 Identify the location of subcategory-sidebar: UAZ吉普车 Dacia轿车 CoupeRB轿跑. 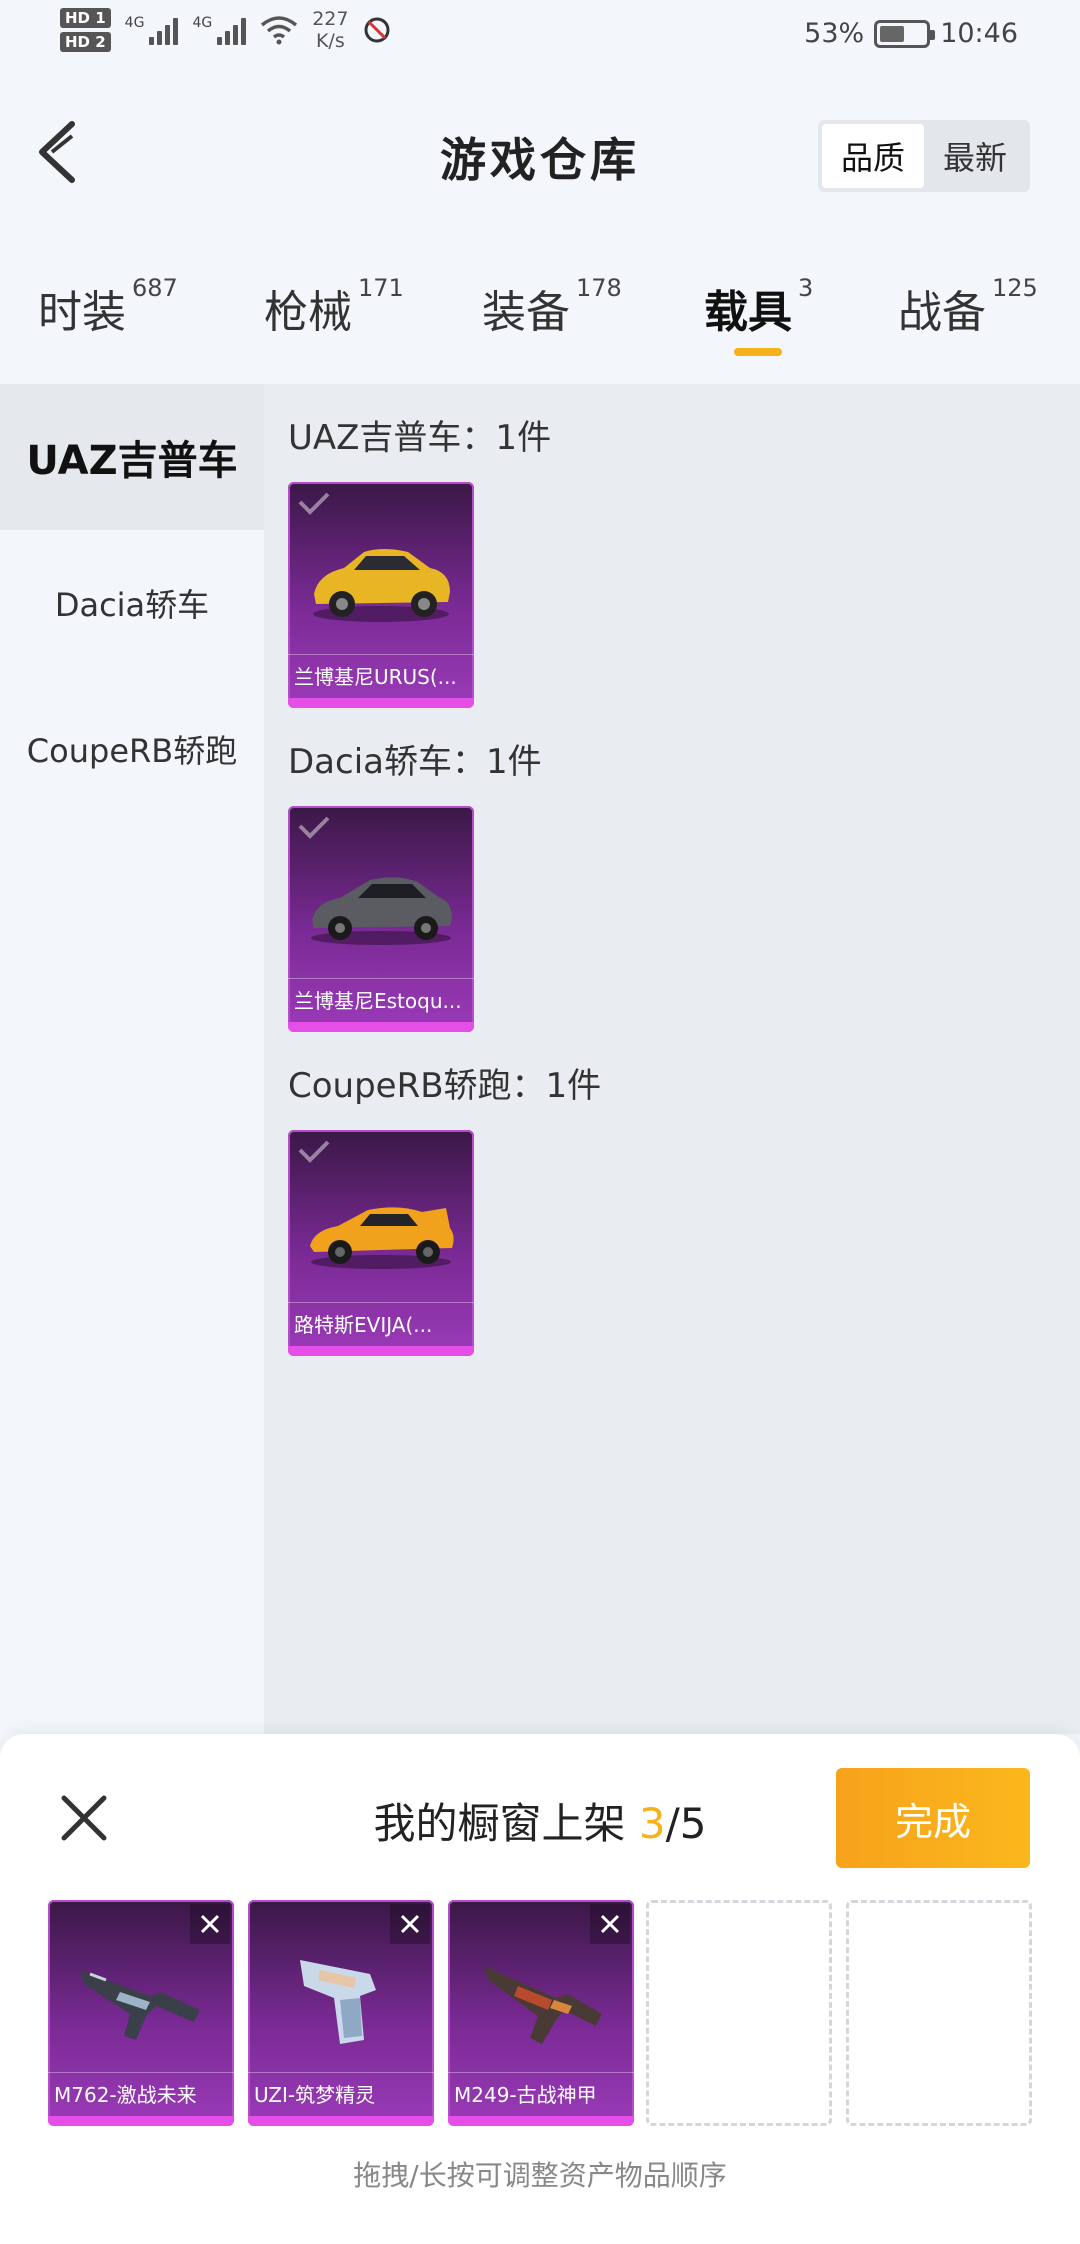
(132, 1059).